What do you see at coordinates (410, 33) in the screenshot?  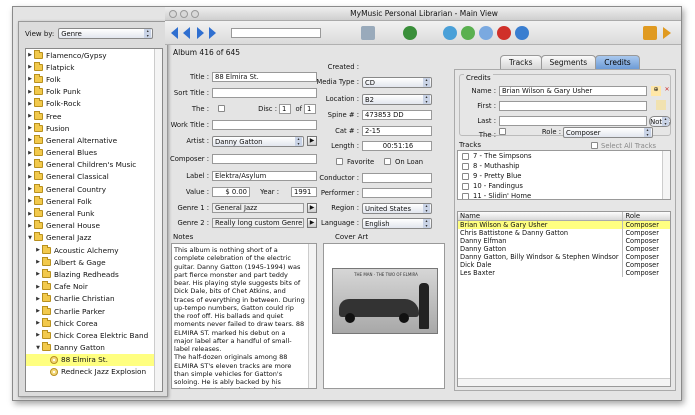 I see `person-icon` at bounding box center [410, 33].